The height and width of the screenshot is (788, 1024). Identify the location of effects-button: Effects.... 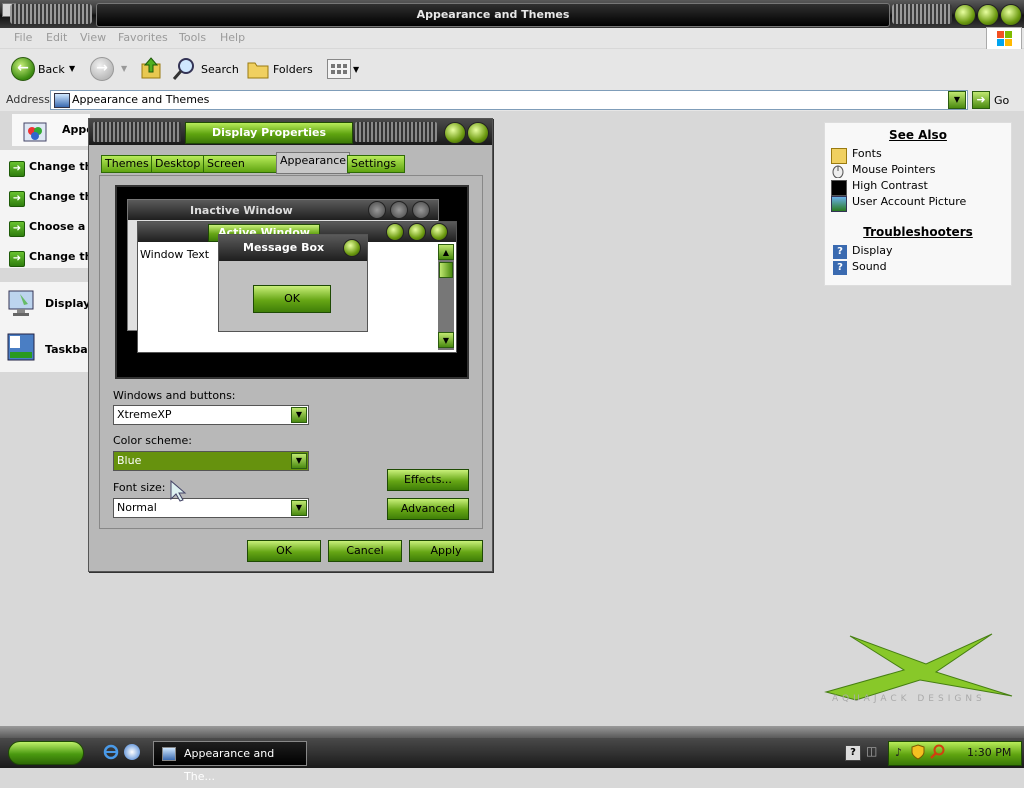
(428, 480).